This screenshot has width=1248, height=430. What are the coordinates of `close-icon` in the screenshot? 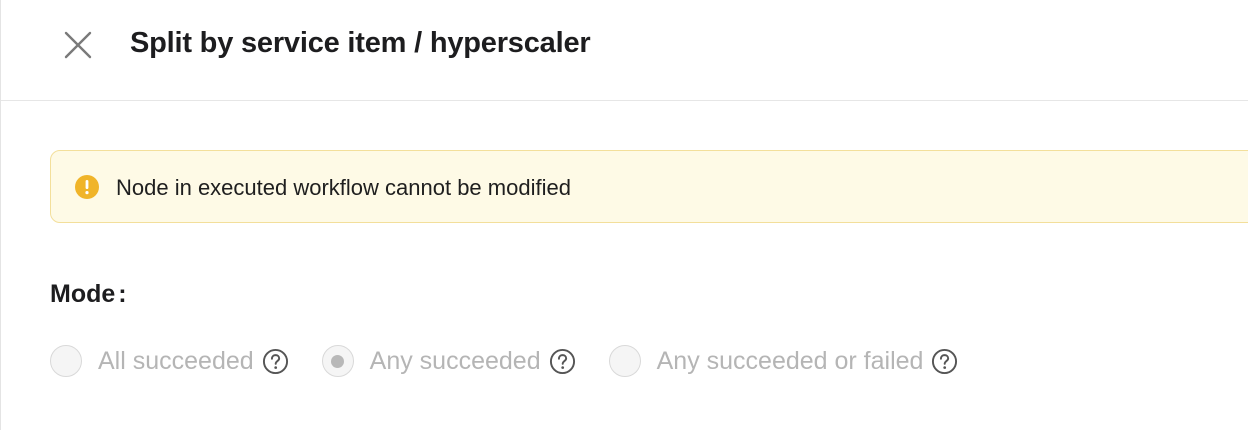 It's located at (78, 45).